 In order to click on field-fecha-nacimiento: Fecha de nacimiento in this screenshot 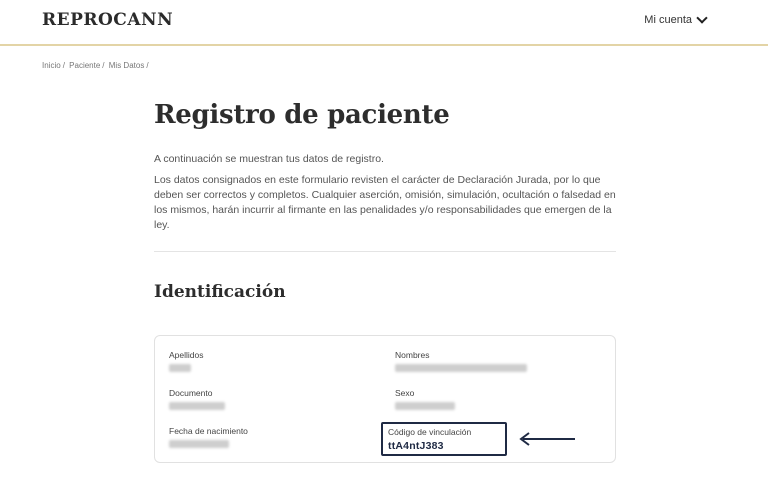, I will do `click(269, 437)`.